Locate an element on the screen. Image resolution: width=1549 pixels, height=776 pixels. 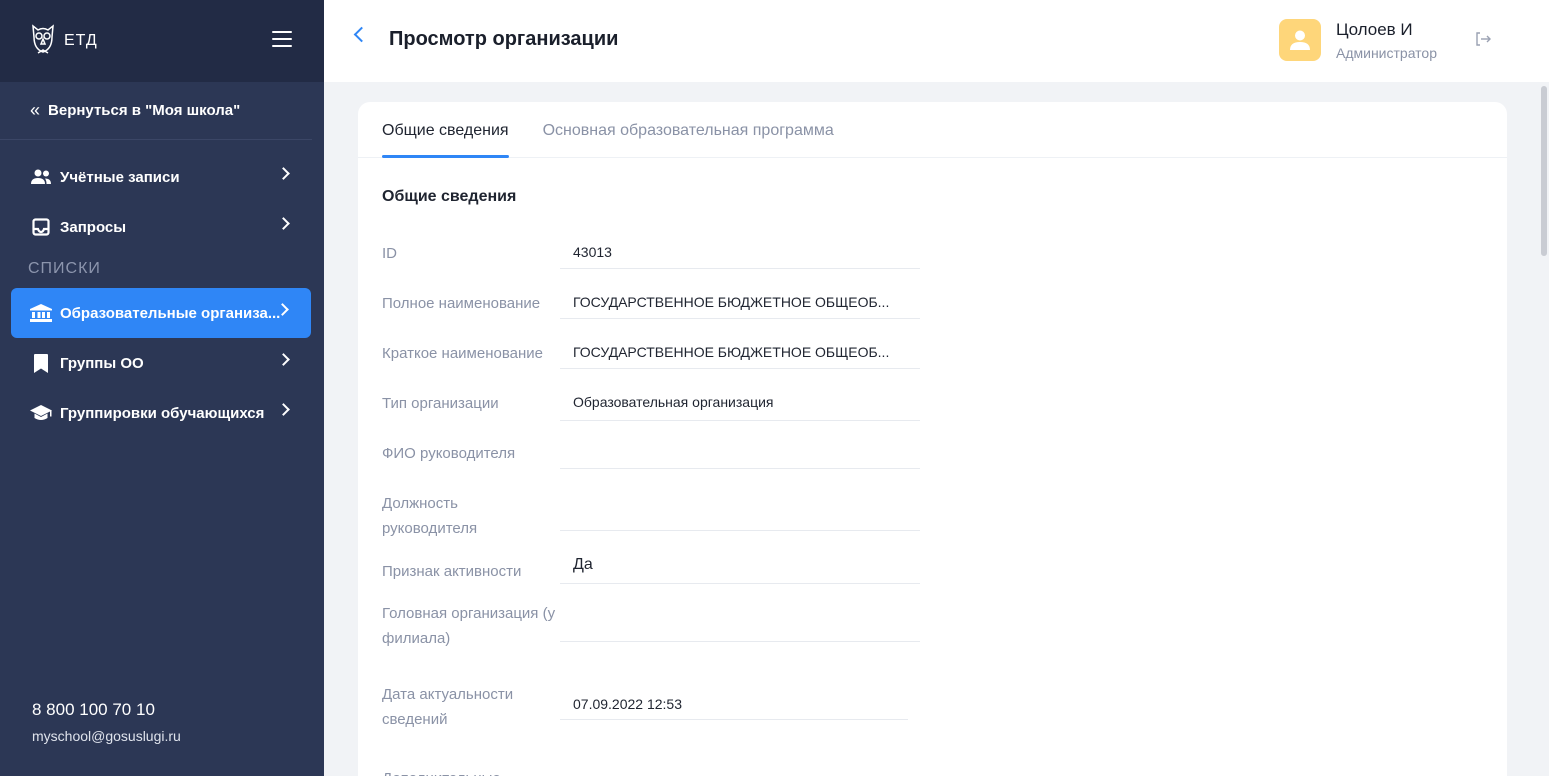
user-role: Администратор is located at coordinates (1387, 53).